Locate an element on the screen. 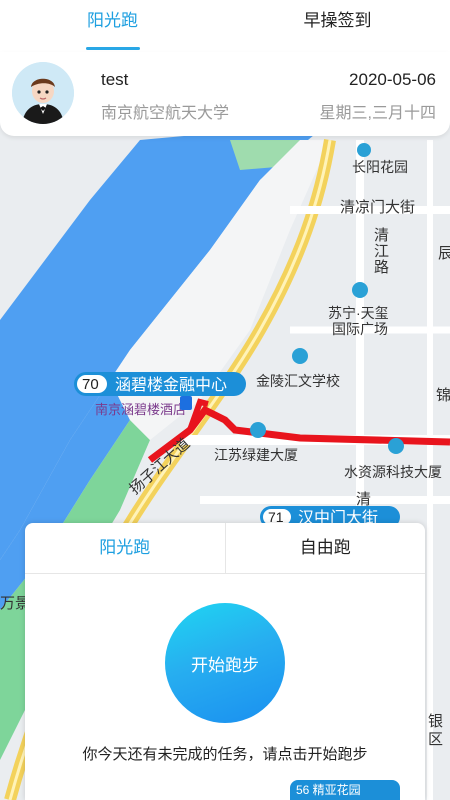  marker-number: 70 is located at coordinates (90, 384).